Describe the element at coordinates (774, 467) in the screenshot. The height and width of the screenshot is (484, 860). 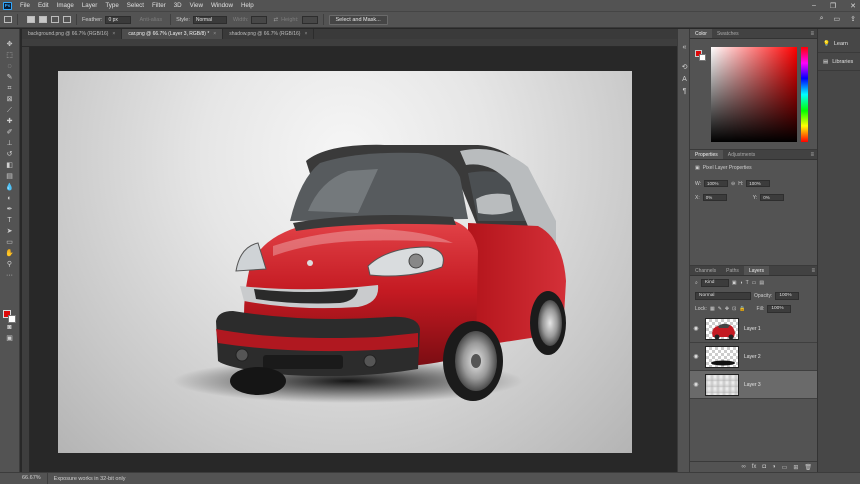
I see `adjustment-layer-icon: ◑` at that location.